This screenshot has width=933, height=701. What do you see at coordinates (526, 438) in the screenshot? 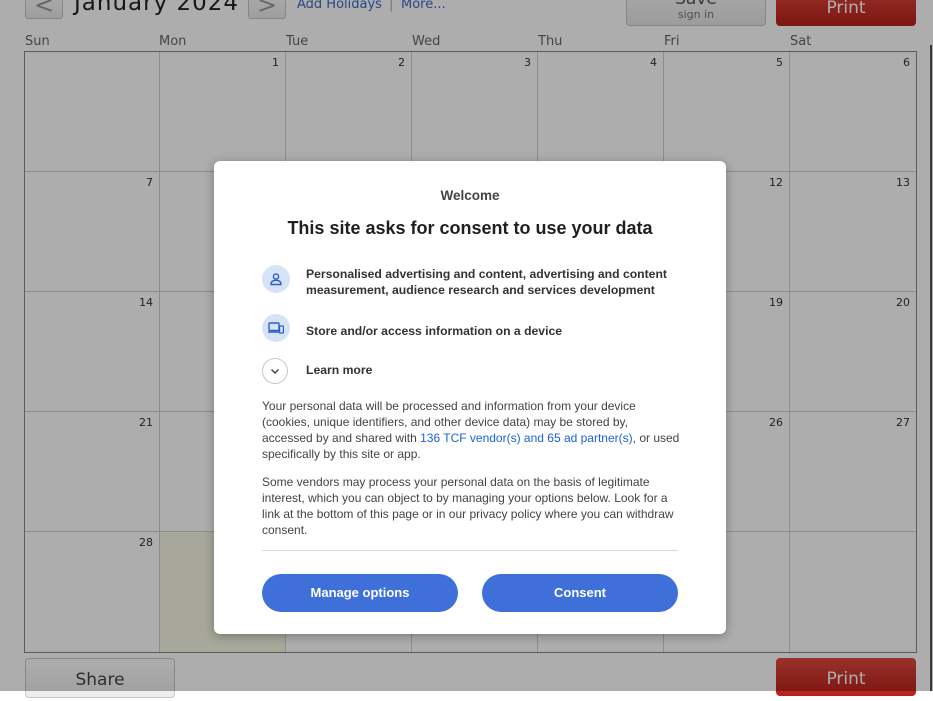
I see `vendor-partners-link: 136 TCF vendor(s) and 65 ad partner(s)` at bounding box center [526, 438].